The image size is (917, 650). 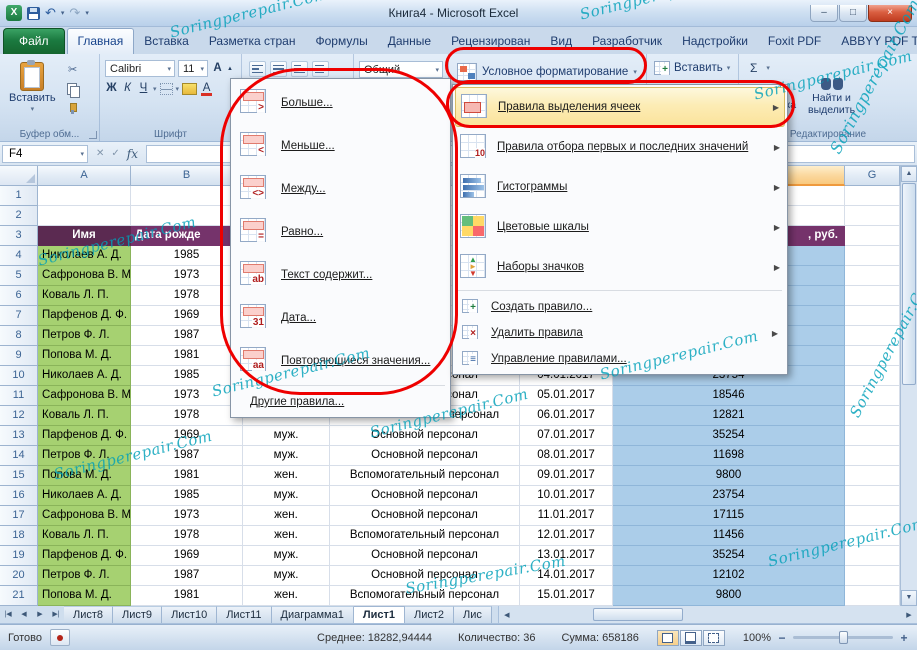 I want to click on cell: 35254, so click(x=729, y=556).